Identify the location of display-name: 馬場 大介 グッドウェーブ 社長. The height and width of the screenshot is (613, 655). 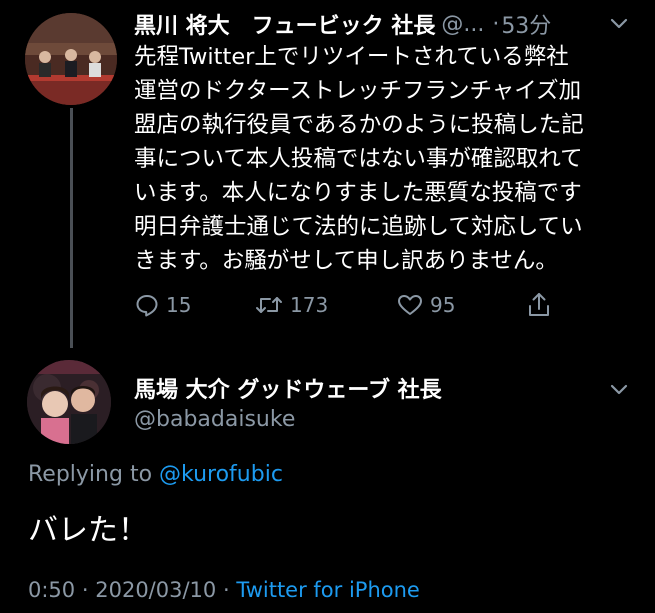
(288, 388).